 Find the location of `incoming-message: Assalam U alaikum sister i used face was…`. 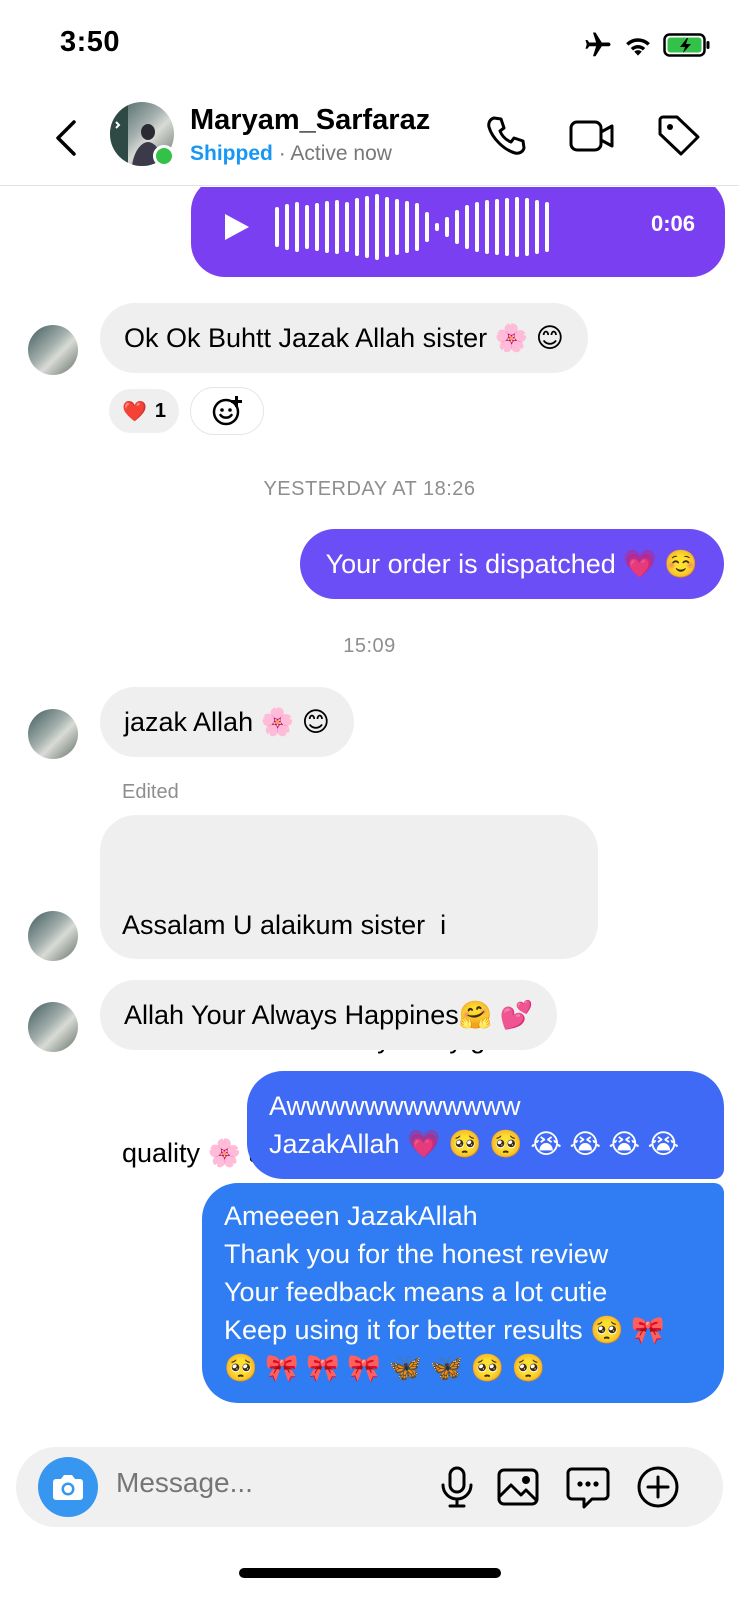

incoming-message: Assalam U alaikum sister i used face was… is located at coordinates (349, 991).